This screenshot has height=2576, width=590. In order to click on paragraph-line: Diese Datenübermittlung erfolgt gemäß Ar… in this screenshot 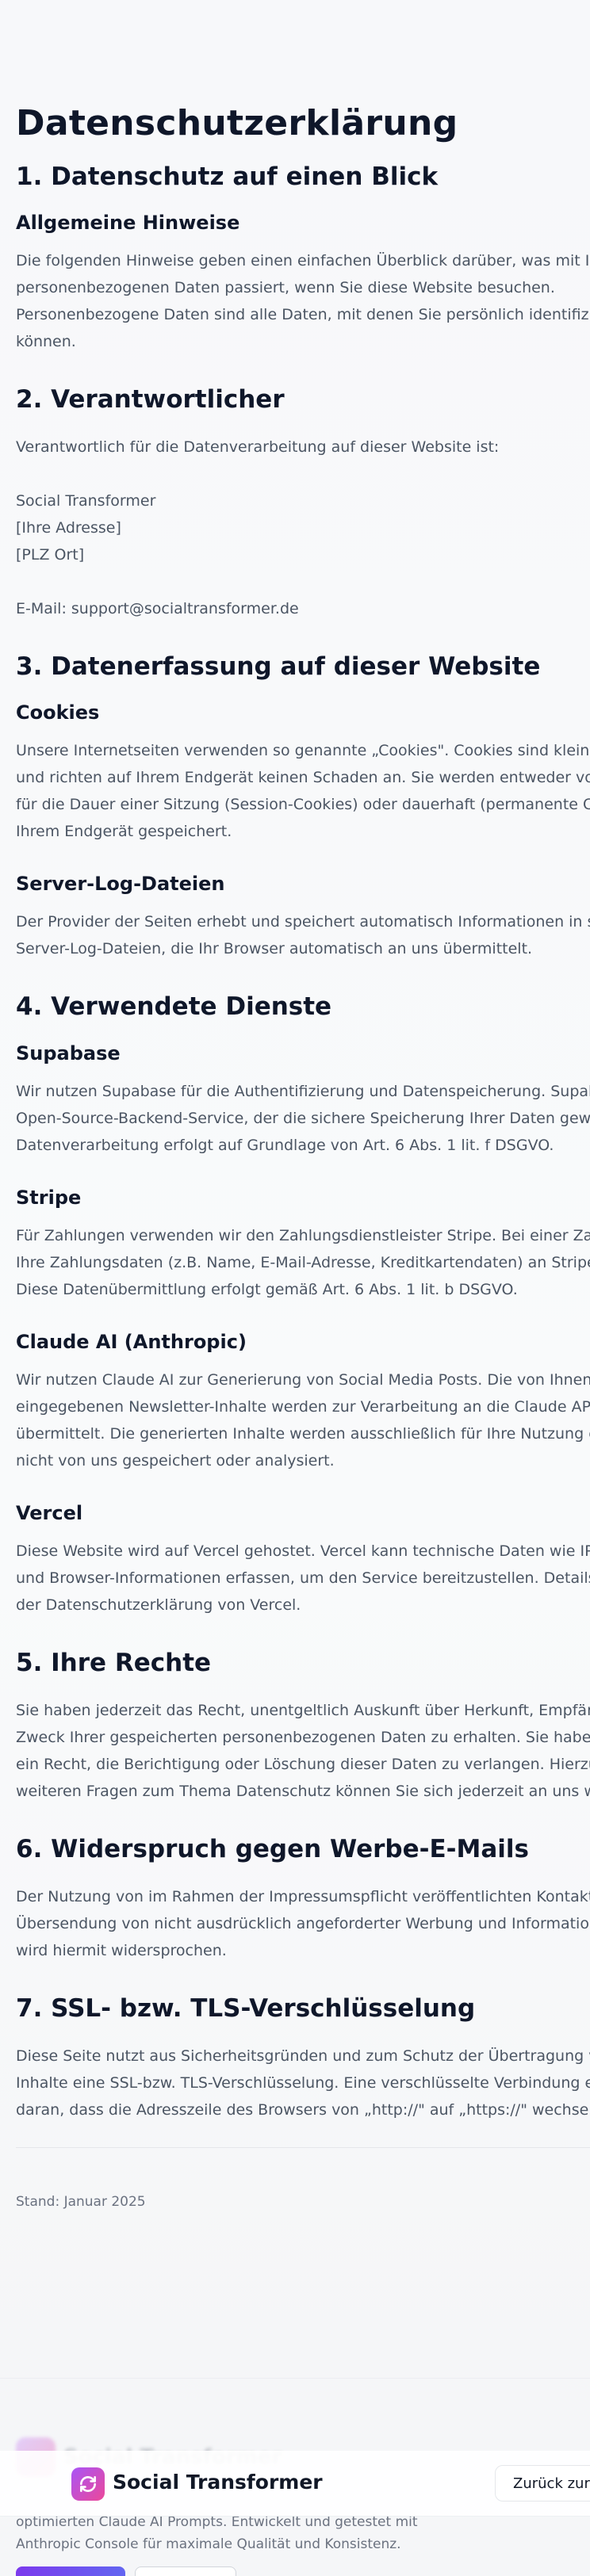, I will do `click(267, 1289)`.